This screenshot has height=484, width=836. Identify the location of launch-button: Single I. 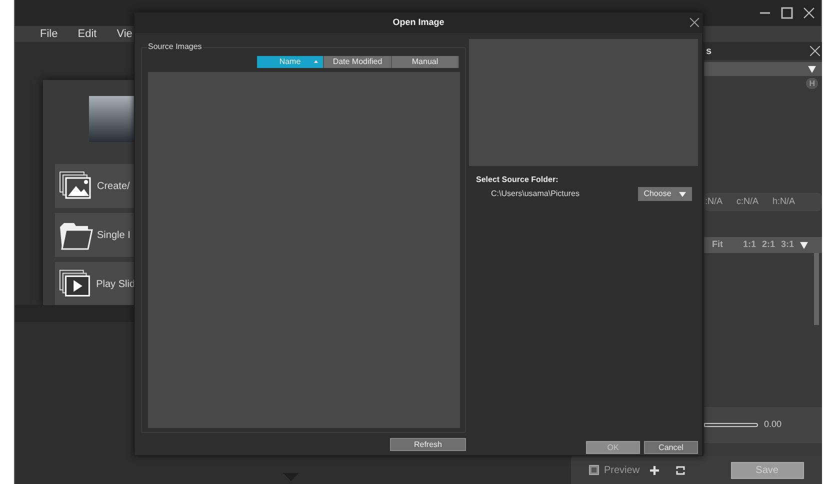
(95, 235).